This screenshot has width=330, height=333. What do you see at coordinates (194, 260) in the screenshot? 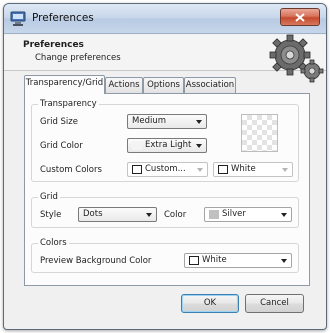
I see `white-swatch` at bounding box center [194, 260].